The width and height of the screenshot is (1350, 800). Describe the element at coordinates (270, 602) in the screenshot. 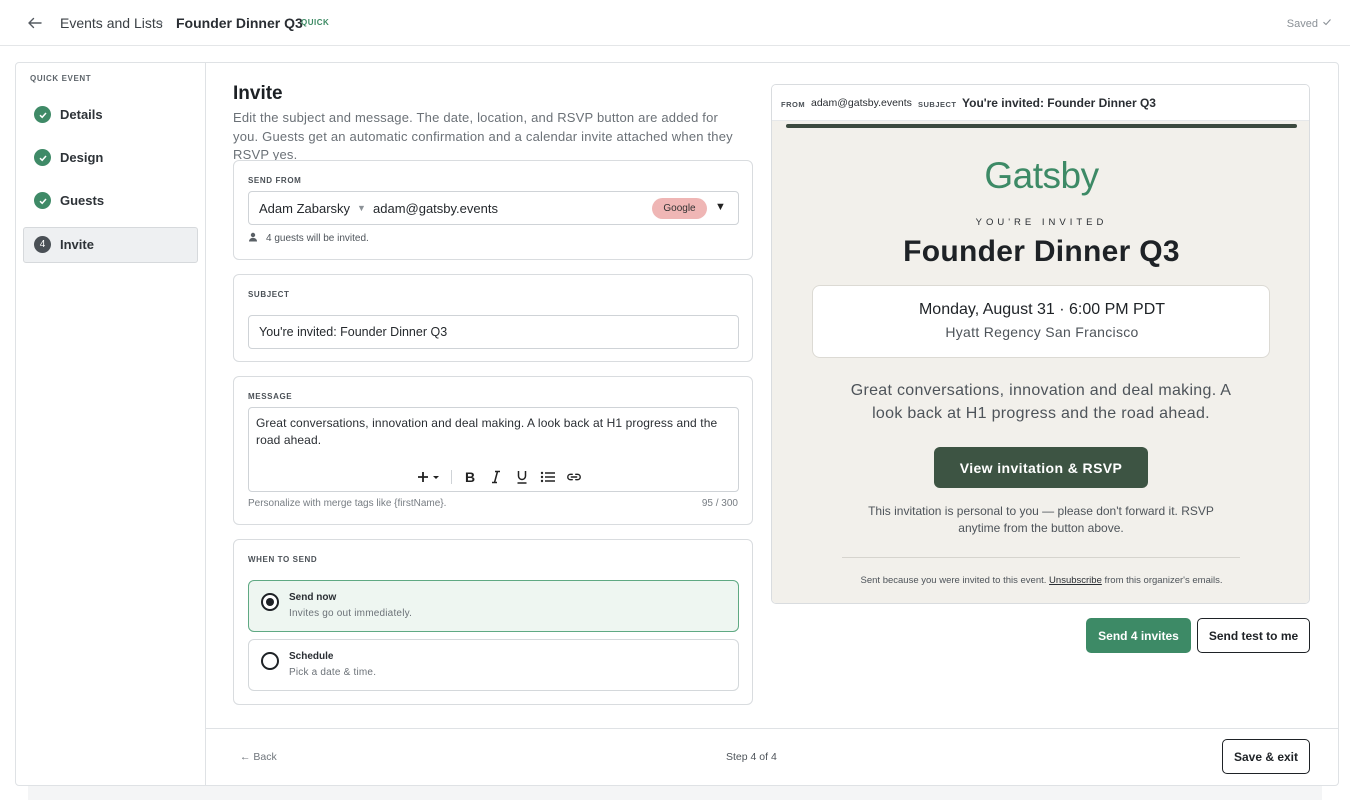

I see `radio-selected` at that location.